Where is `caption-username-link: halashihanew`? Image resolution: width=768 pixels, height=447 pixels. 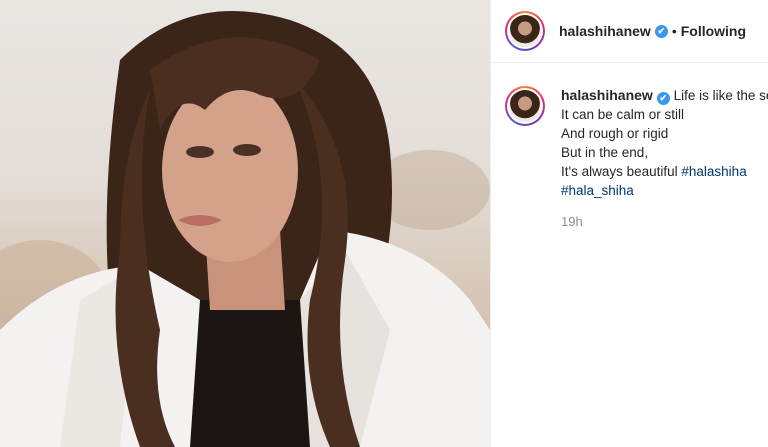 caption-username-link: halashihanew is located at coordinates (607, 95).